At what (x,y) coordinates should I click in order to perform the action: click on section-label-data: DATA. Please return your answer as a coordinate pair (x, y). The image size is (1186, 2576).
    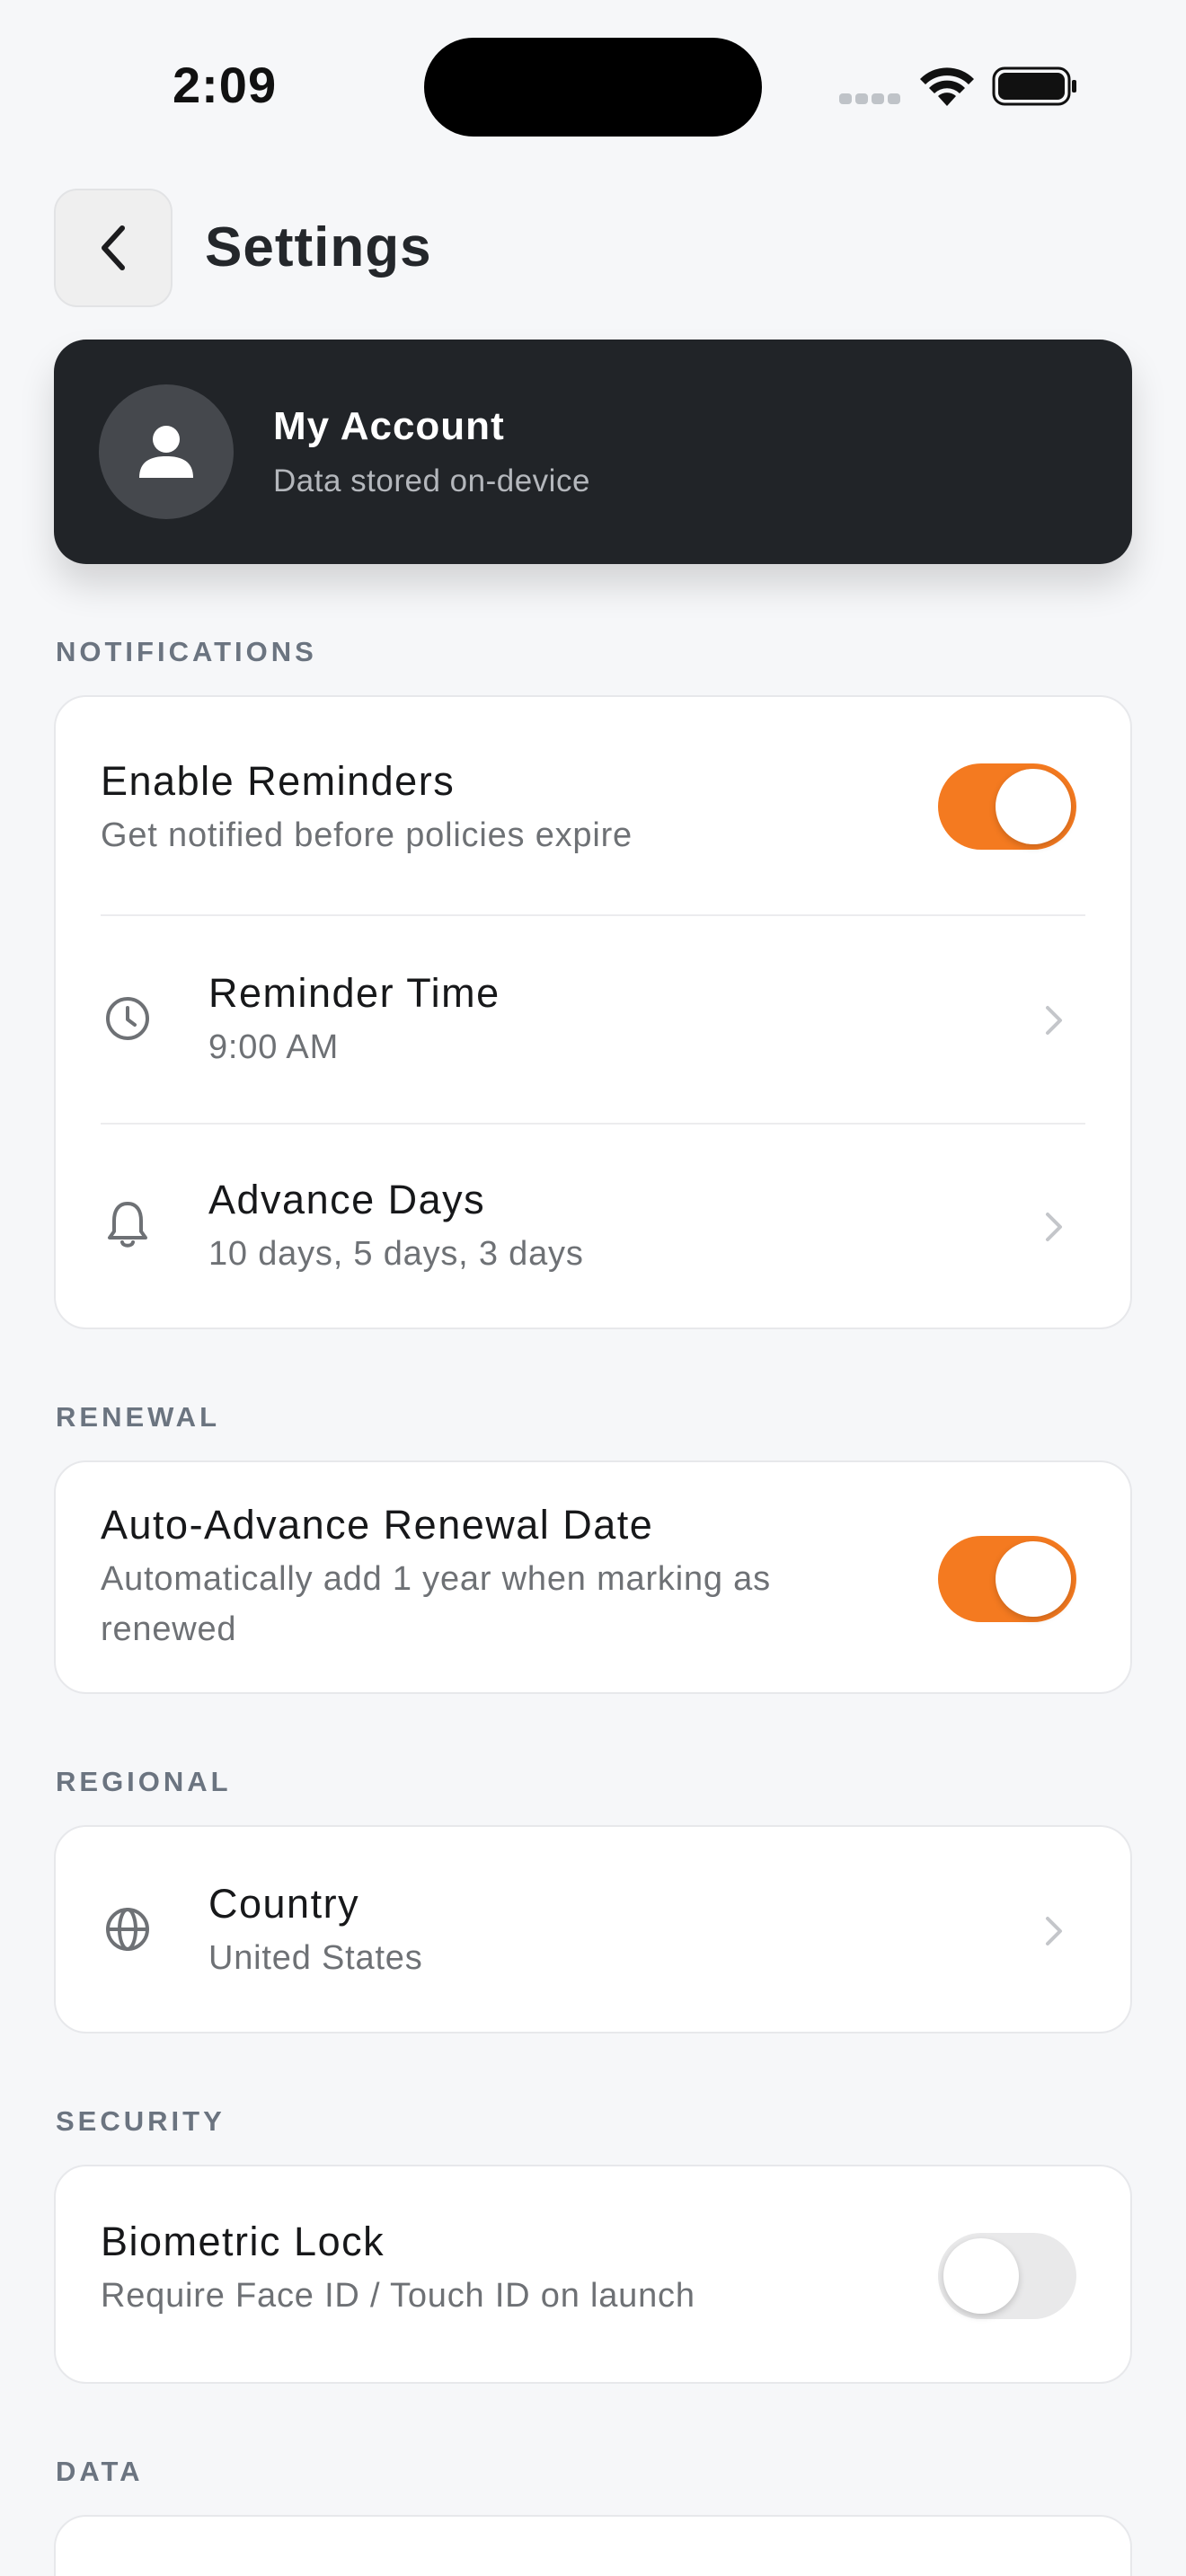
    Looking at the image, I should click on (100, 2471).